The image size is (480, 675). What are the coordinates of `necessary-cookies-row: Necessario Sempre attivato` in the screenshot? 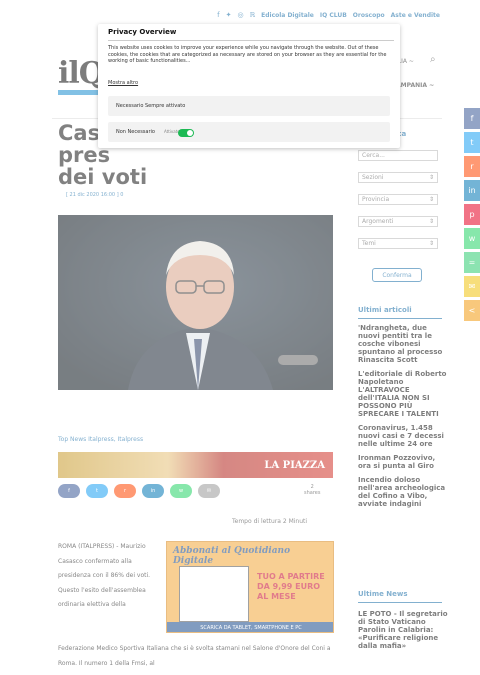 It's located at (249, 106).